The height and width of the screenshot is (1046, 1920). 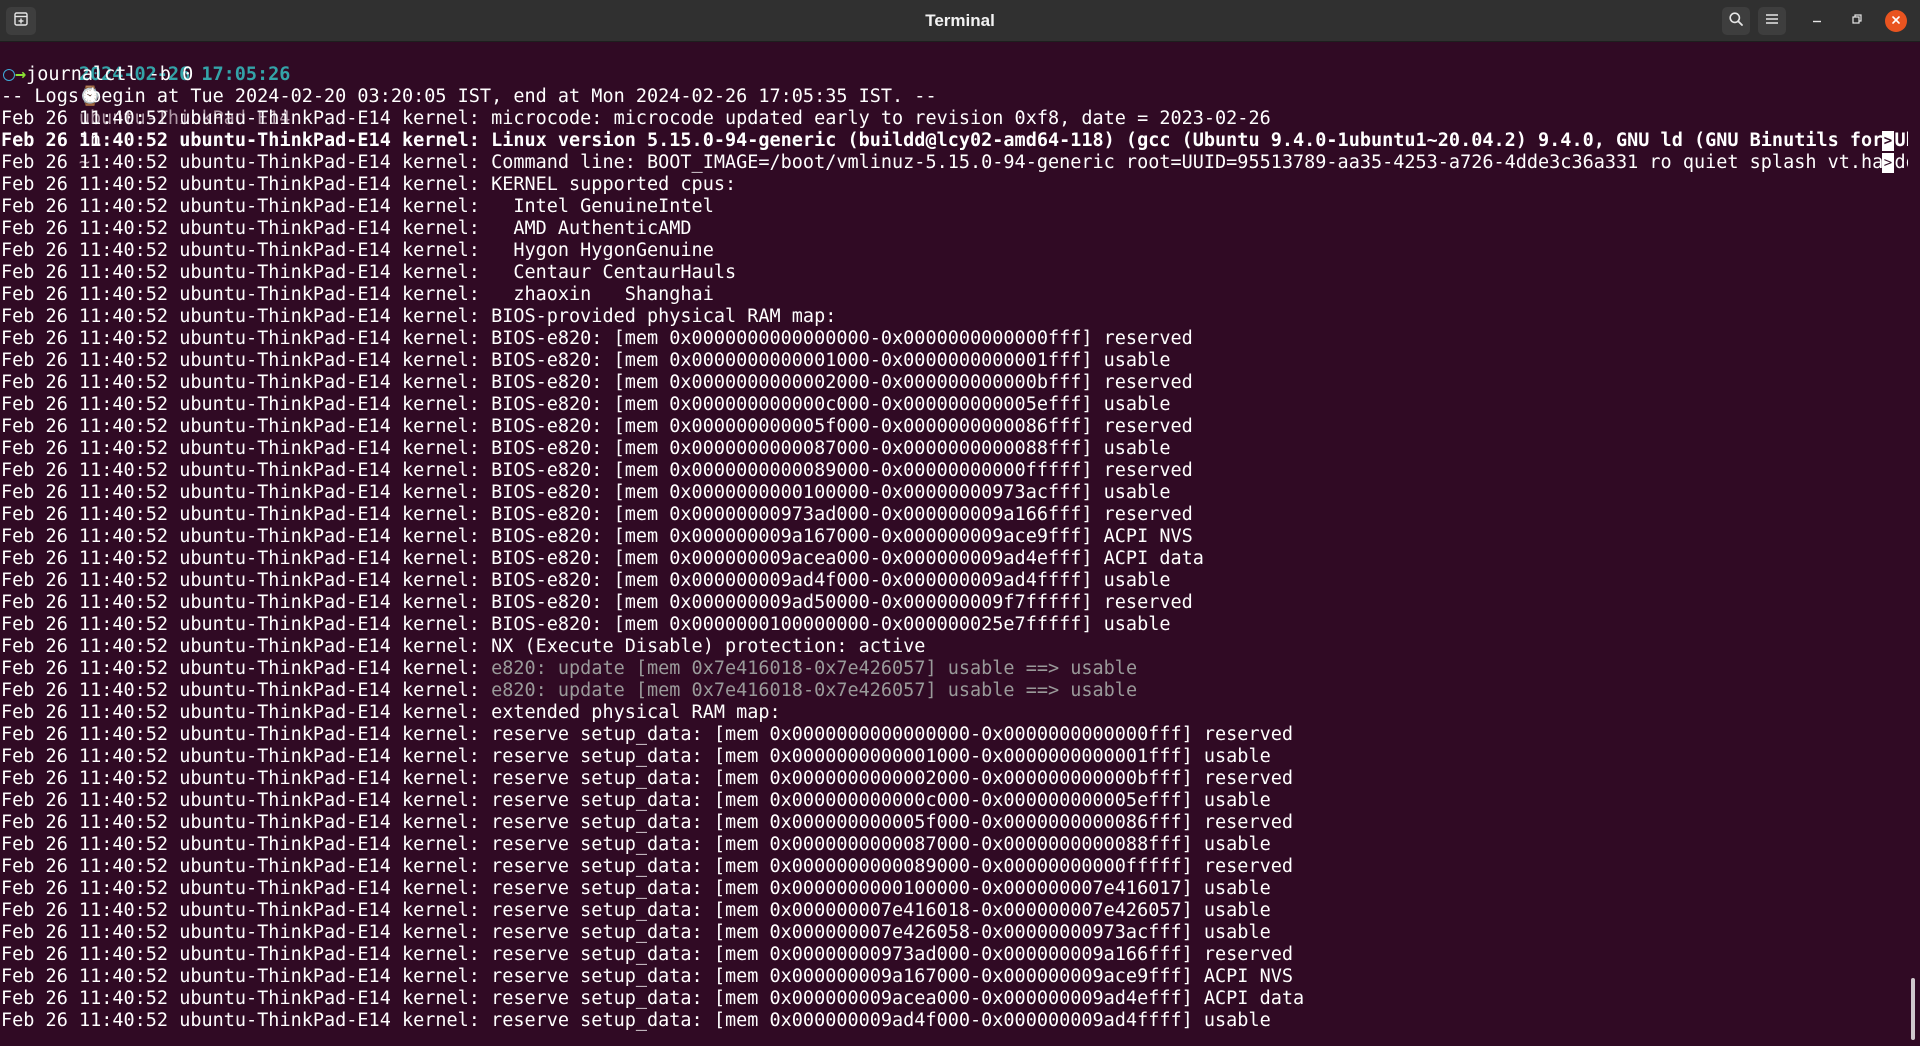 I want to click on search-icon, so click(x=1736, y=21).